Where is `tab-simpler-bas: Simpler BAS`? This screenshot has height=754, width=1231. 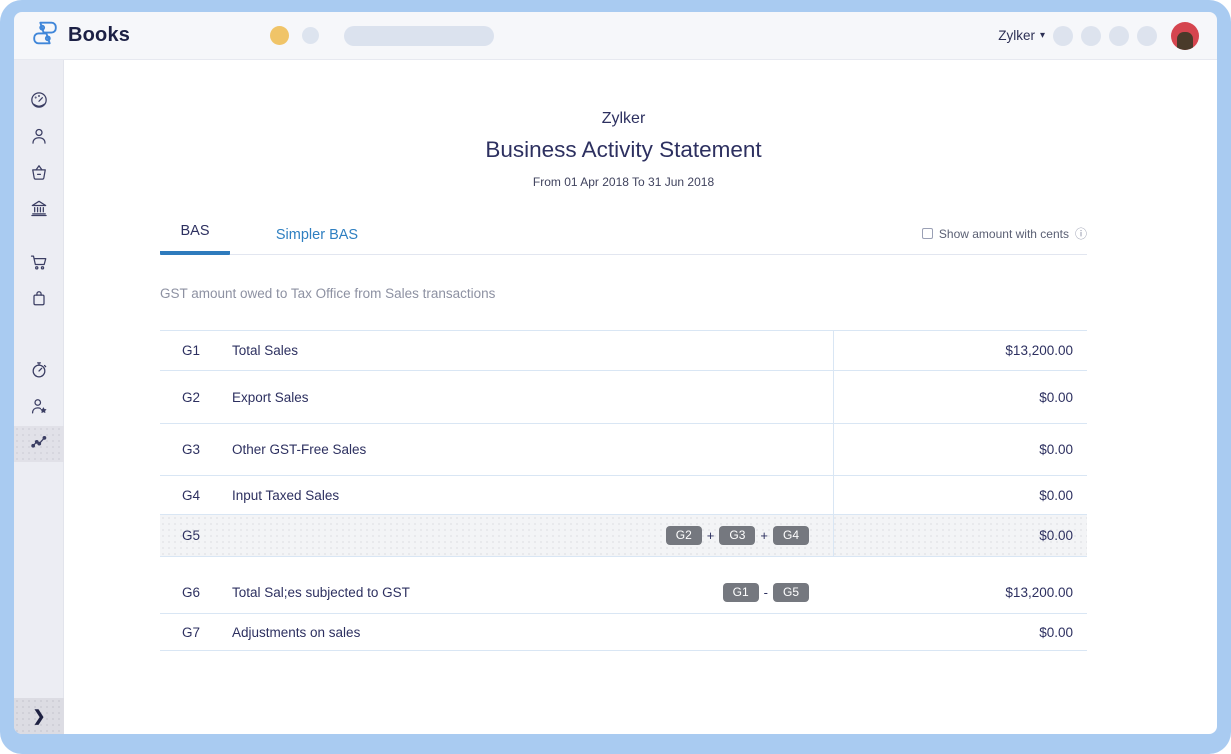
tab-simpler-bas: Simpler BAS is located at coordinates (317, 237).